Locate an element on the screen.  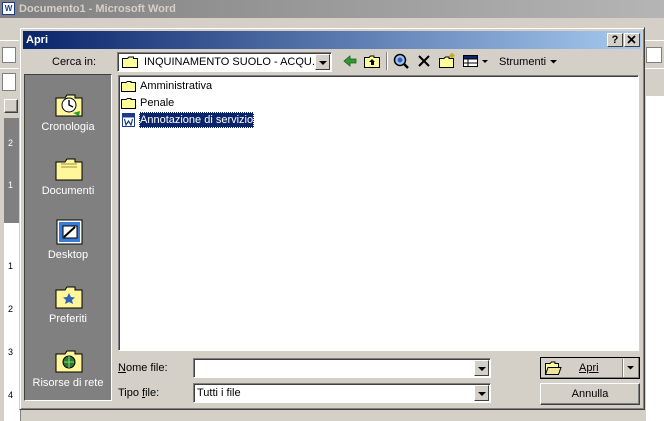
cancel-label: Annulla is located at coordinates (590, 394).